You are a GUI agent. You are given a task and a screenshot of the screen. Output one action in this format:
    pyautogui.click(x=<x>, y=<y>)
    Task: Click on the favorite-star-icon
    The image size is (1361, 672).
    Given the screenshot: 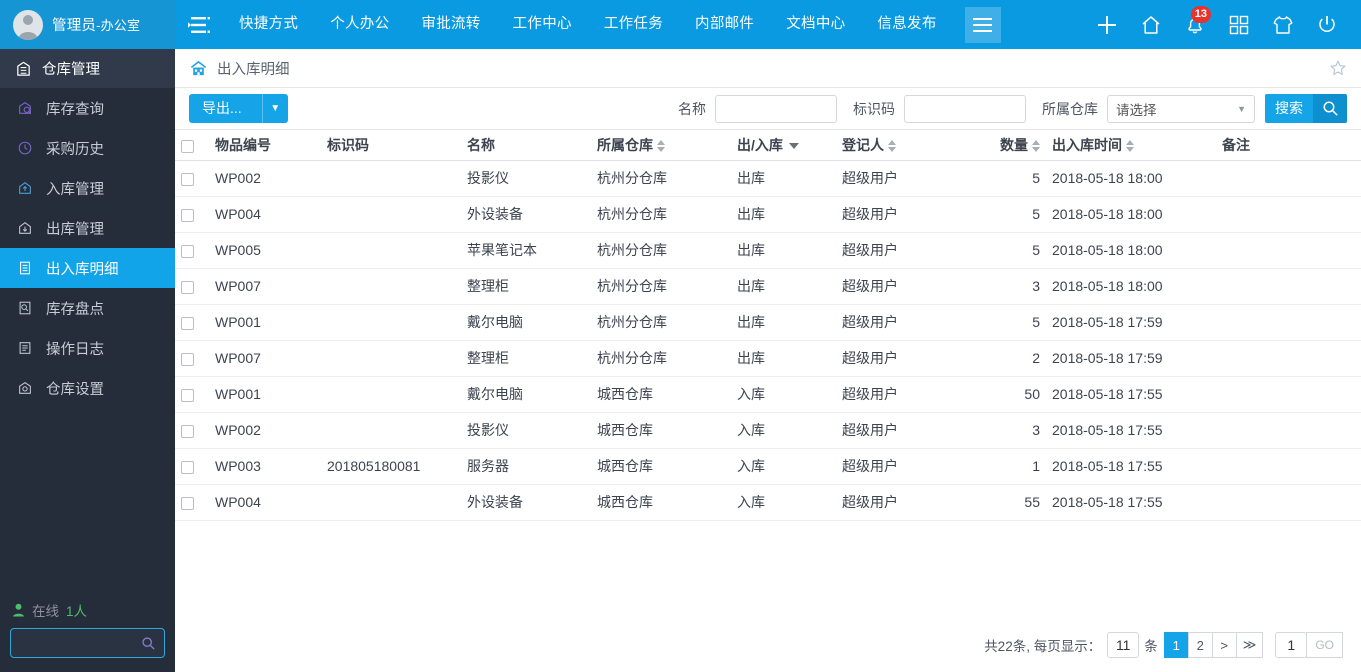 What is the action you would take?
    pyautogui.click(x=1338, y=68)
    